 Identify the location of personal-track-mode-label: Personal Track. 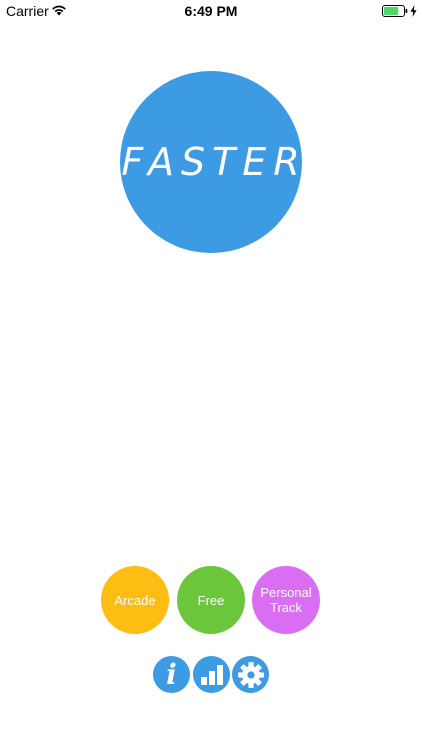
(286, 600).